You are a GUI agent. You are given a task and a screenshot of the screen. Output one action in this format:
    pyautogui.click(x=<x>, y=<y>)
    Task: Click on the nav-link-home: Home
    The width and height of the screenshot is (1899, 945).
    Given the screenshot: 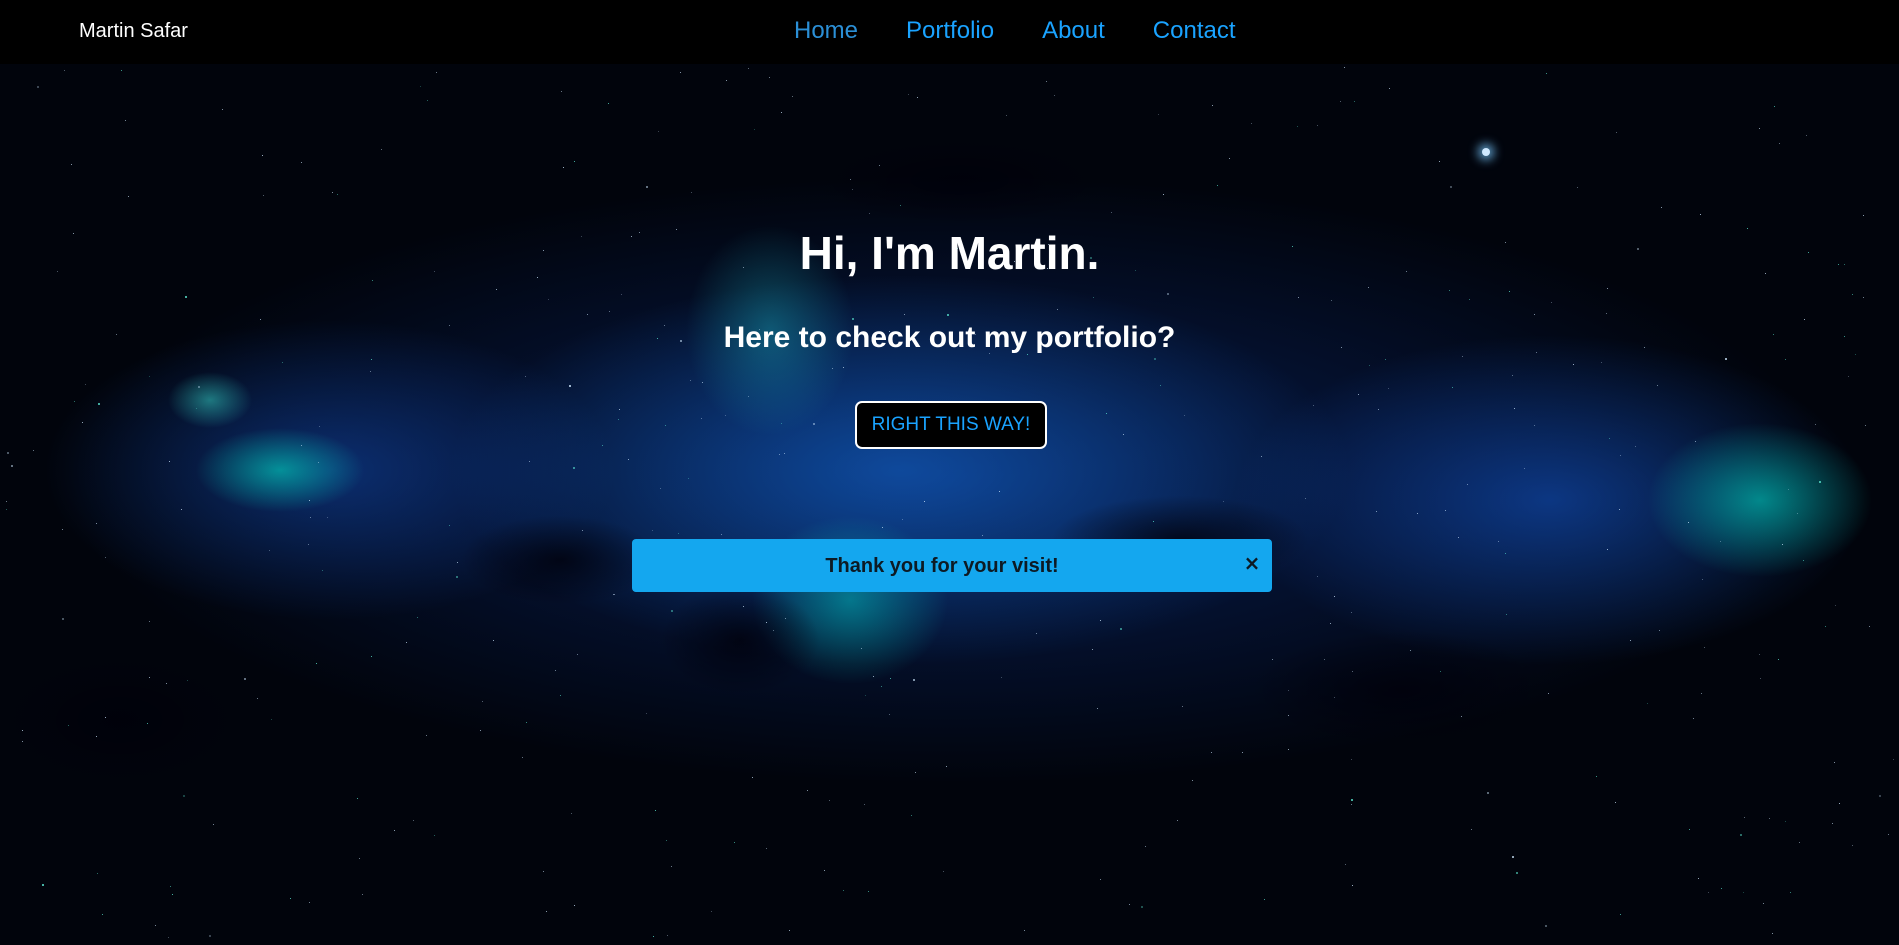 What is the action you would take?
    pyautogui.click(x=826, y=31)
    